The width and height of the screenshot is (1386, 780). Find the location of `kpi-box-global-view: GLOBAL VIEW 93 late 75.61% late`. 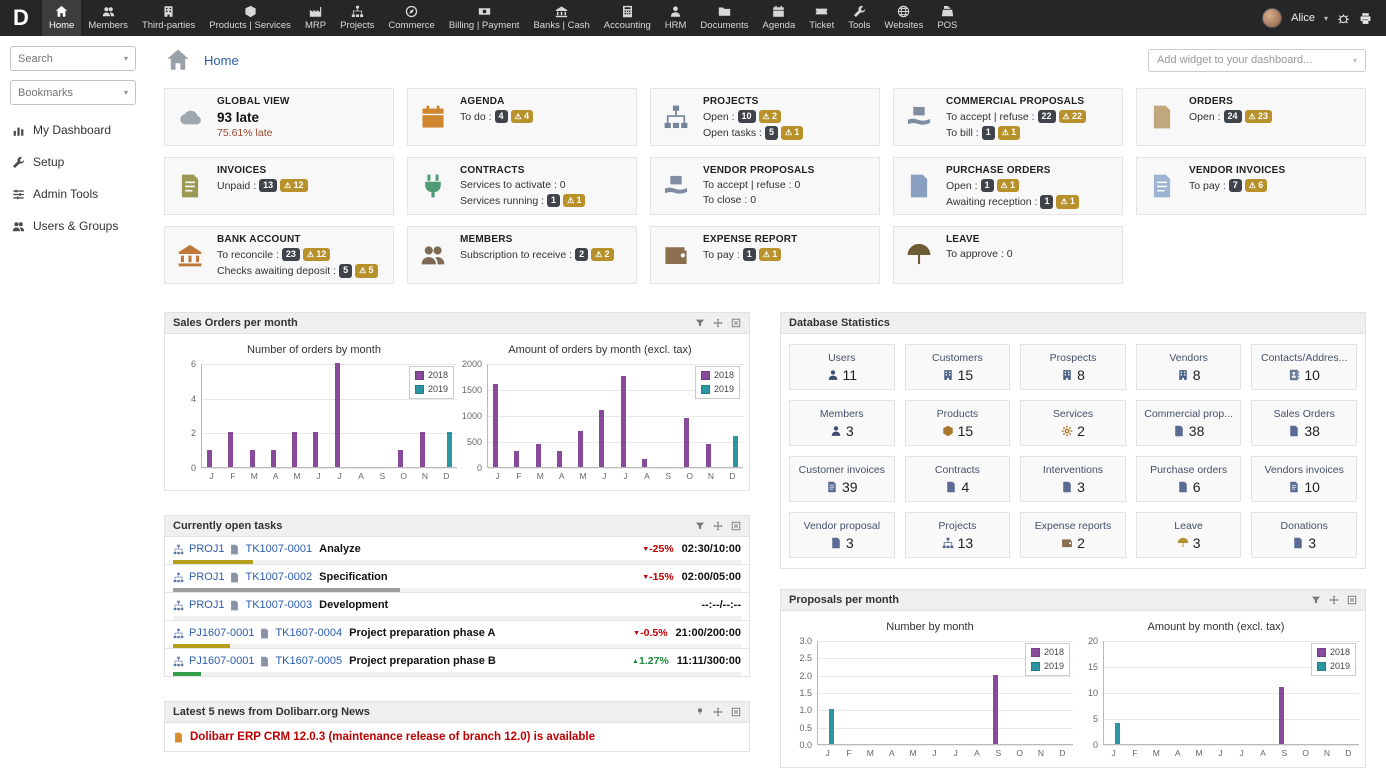

kpi-box-global-view: GLOBAL VIEW 93 late 75.61% late is located at coordinates (279, 117).